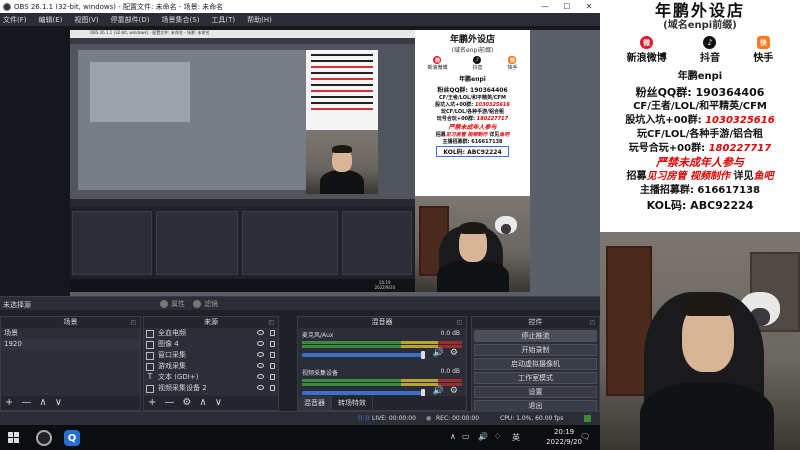  I want to click on overlay-subtitle: (域名enpi前缀), so click(700, 25).